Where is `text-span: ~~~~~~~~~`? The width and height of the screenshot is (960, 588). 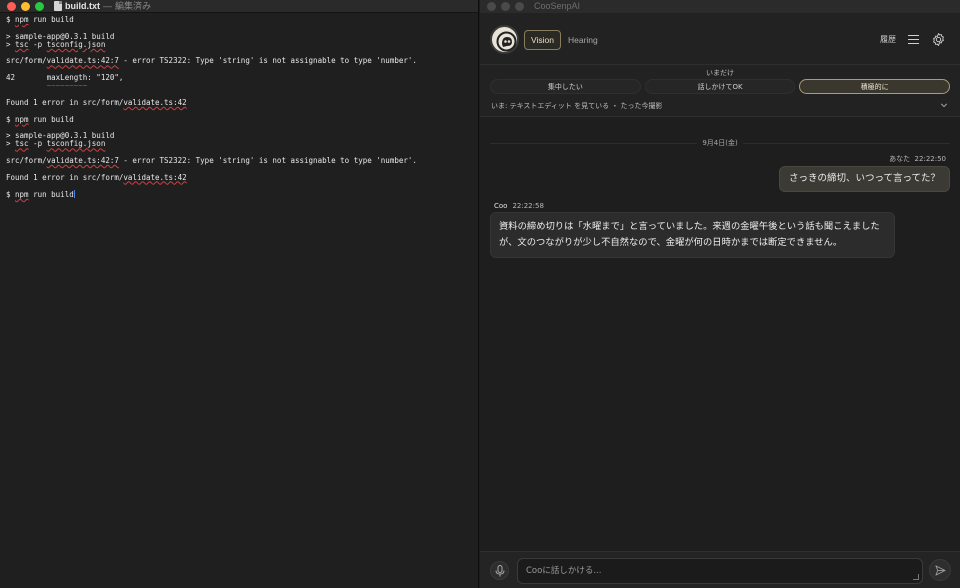
text-span: ~~~~~~~~~ is located at coordinates (47, 86).